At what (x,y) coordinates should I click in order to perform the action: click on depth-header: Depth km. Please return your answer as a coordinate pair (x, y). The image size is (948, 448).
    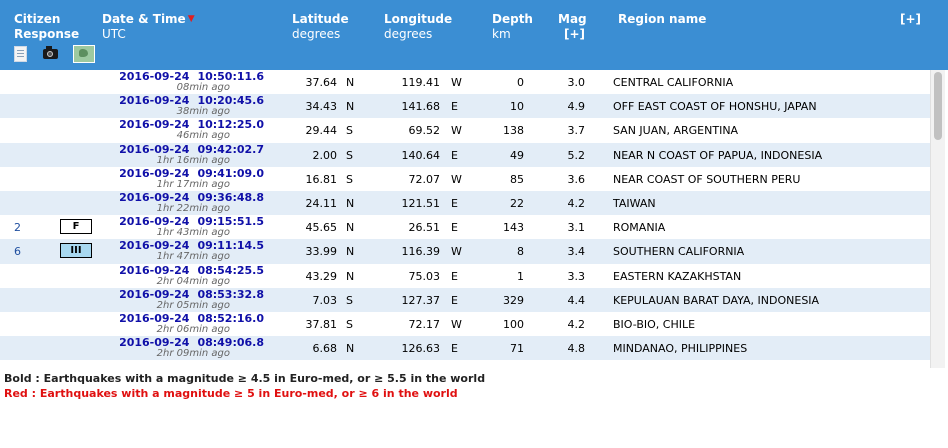
    Looking at the image, I should click on (512, 27).